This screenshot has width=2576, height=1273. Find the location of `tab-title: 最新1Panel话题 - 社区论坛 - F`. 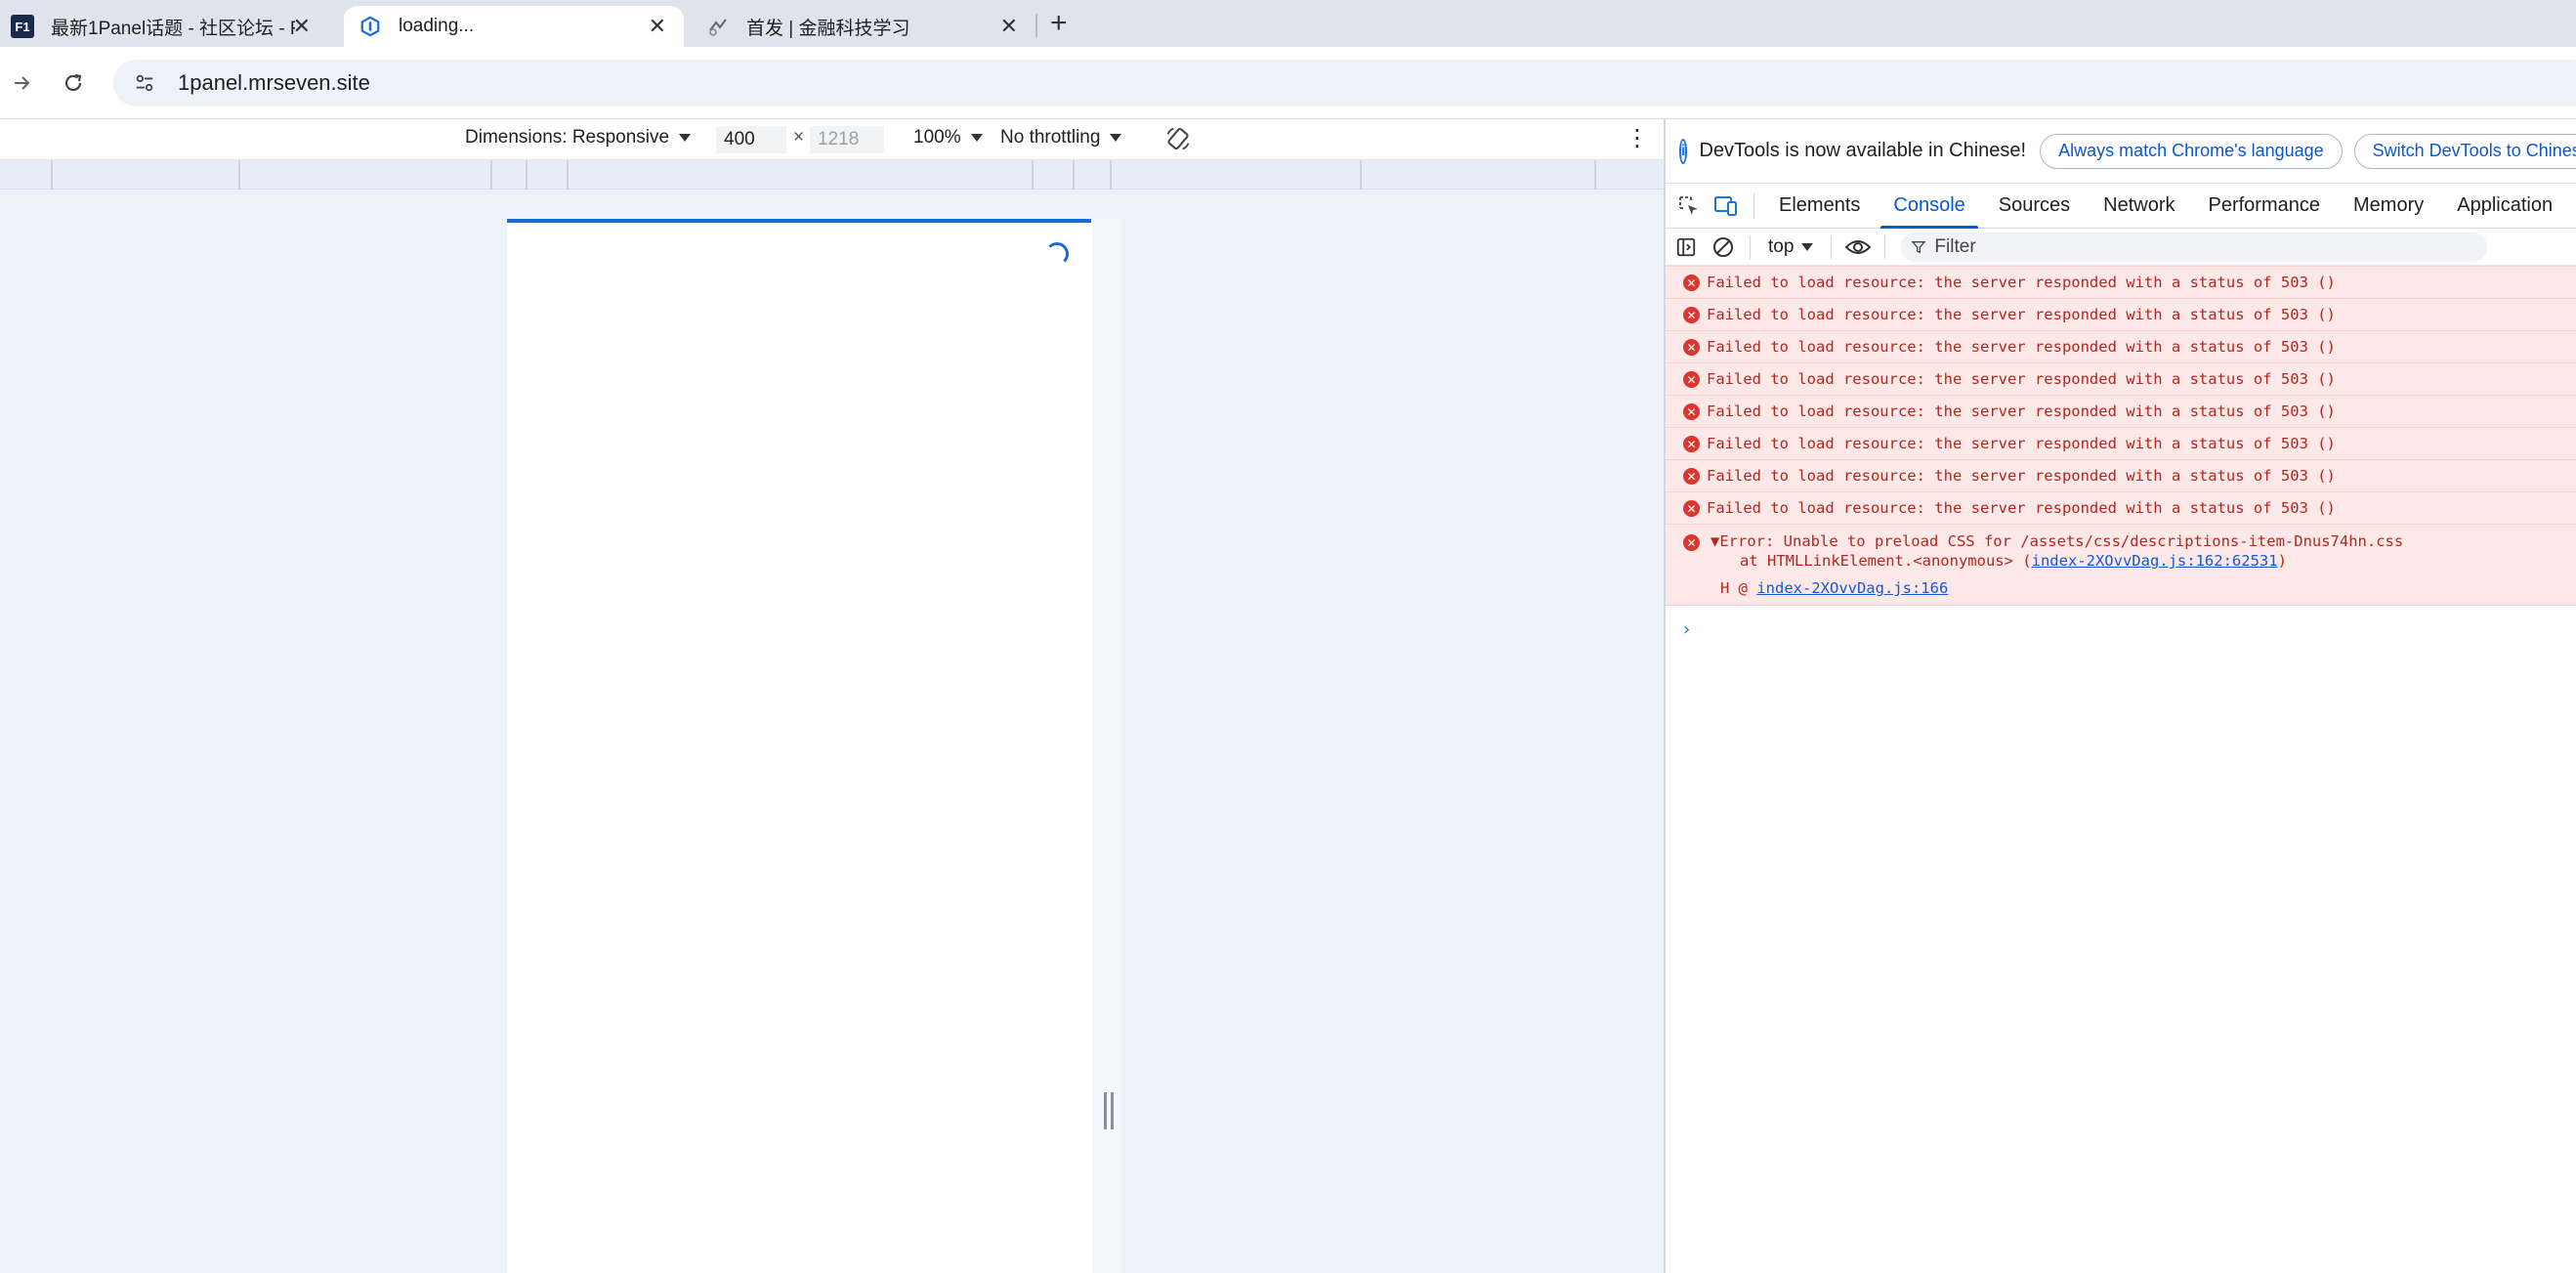

tab-title: 最新1Panel话题 - 社区论坛 - F is located at coordinates (173, 28).